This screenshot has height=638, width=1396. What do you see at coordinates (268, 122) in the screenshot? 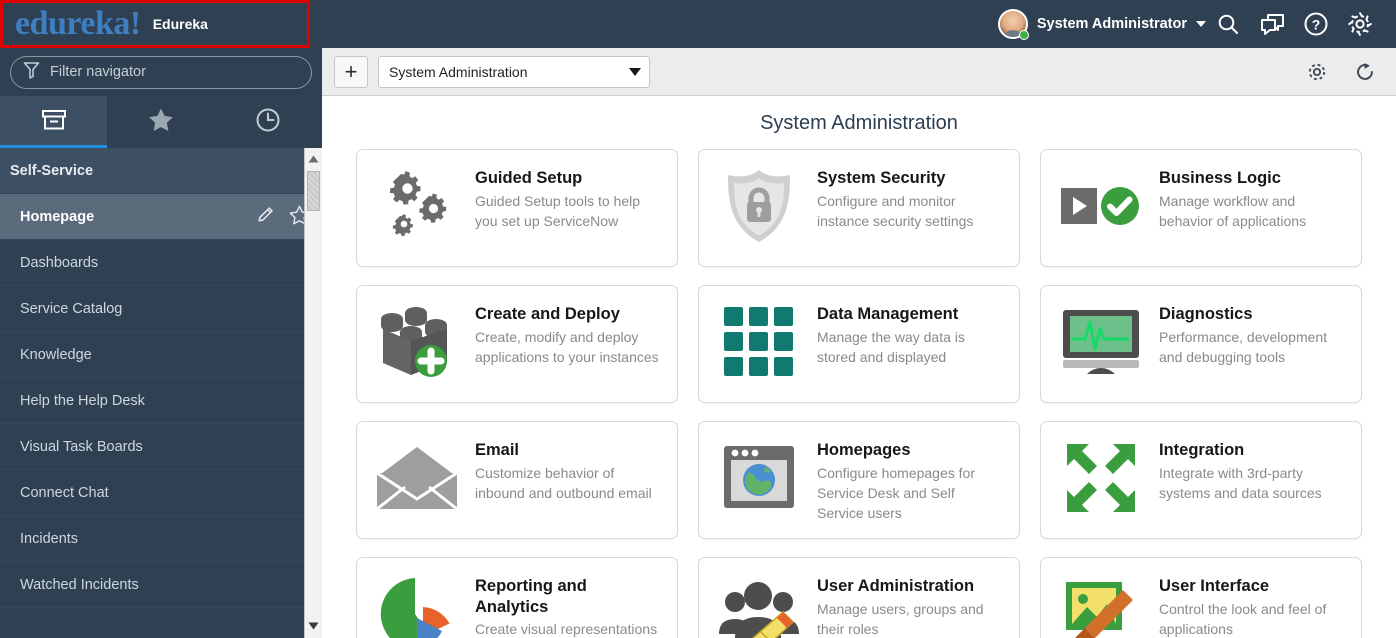
I see `tab-history` at bounding box center [268, 122].